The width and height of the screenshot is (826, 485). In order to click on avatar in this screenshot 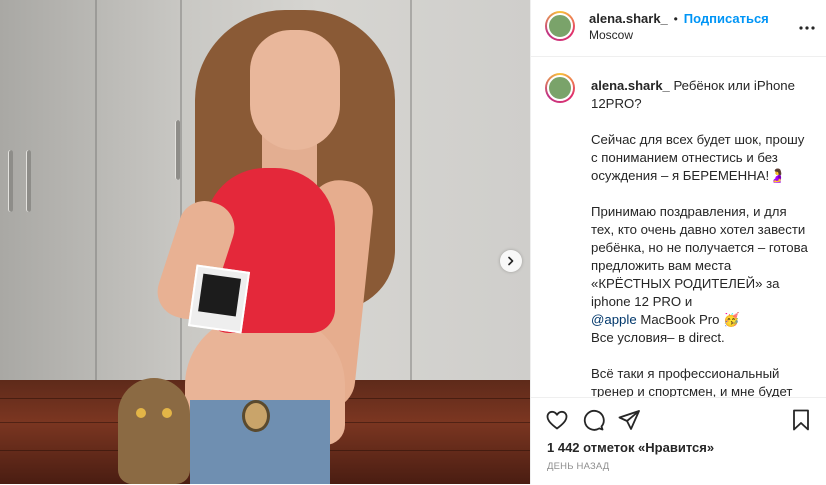, I will do `click(560, 26)`.